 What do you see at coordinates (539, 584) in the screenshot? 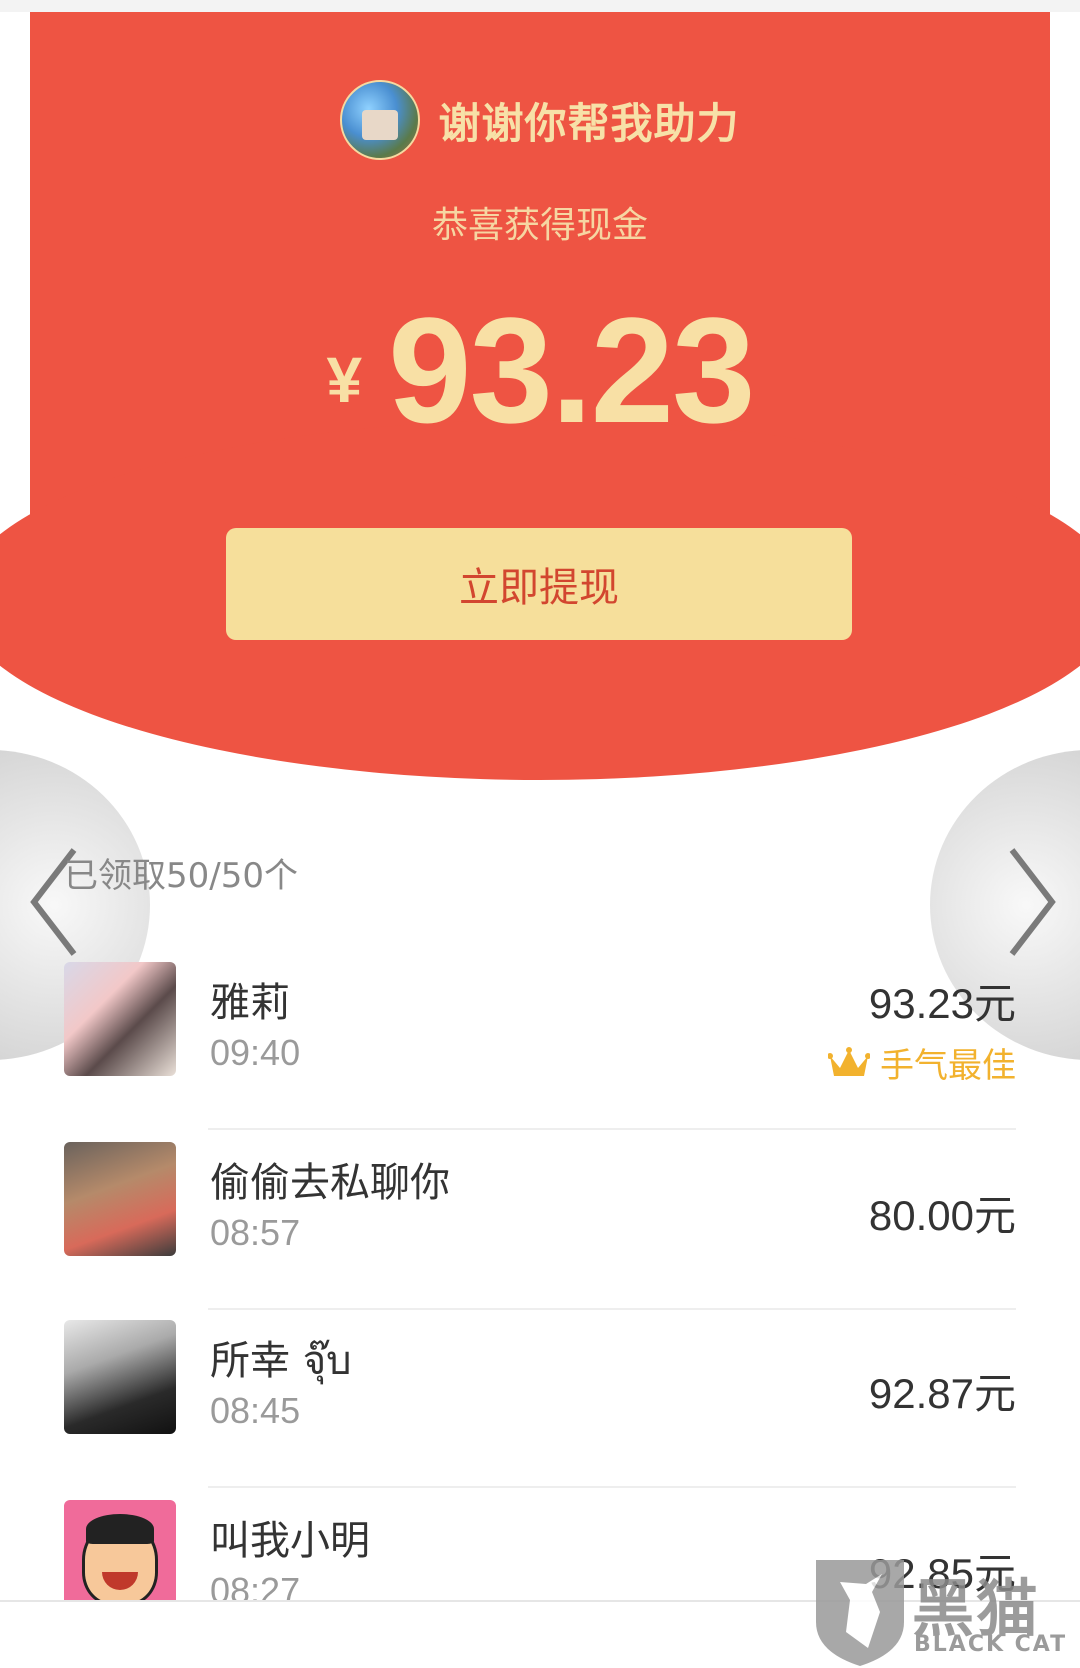
I see `withdraw-button: 立即提现` at bounding box center [539, 584].